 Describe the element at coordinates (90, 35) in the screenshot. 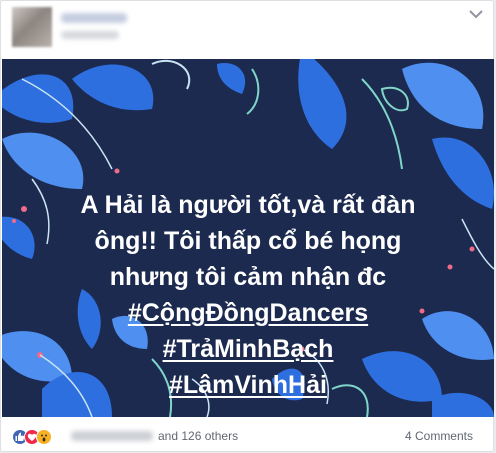

I see `post-timestamp-blurred` at that location.